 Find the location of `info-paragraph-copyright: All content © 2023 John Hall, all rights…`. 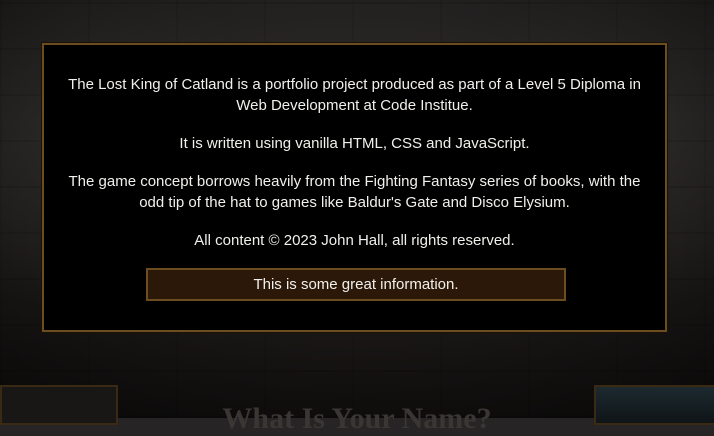

info-paragraph-copyright: All content © 2023 John Hall, all rights… is located at coordinates (354, 240).